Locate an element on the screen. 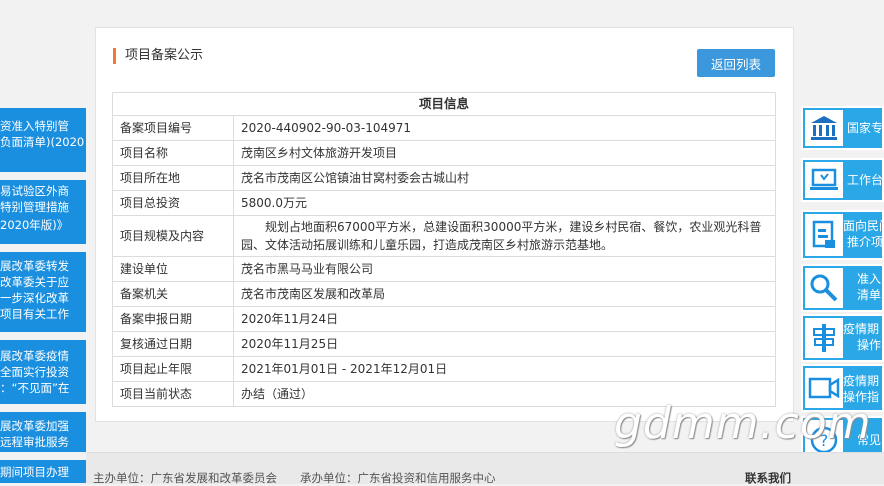 The width and height of the screenshot is (884, 486). table-row: 备案项目编号 2020-440902-90-03-104971 is located at coordinates (444, 128).